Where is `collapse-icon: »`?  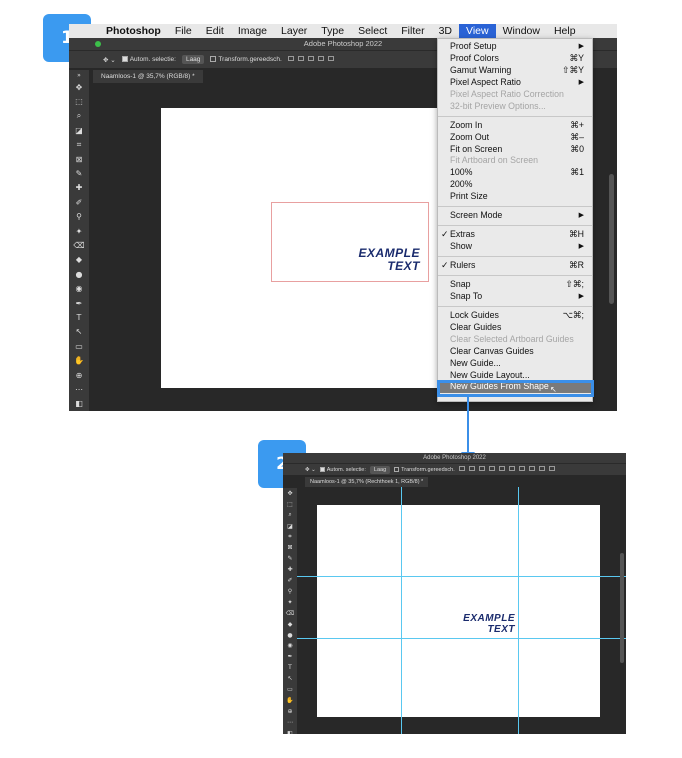 collapse-icon: » is located at coordinates (79, 75).